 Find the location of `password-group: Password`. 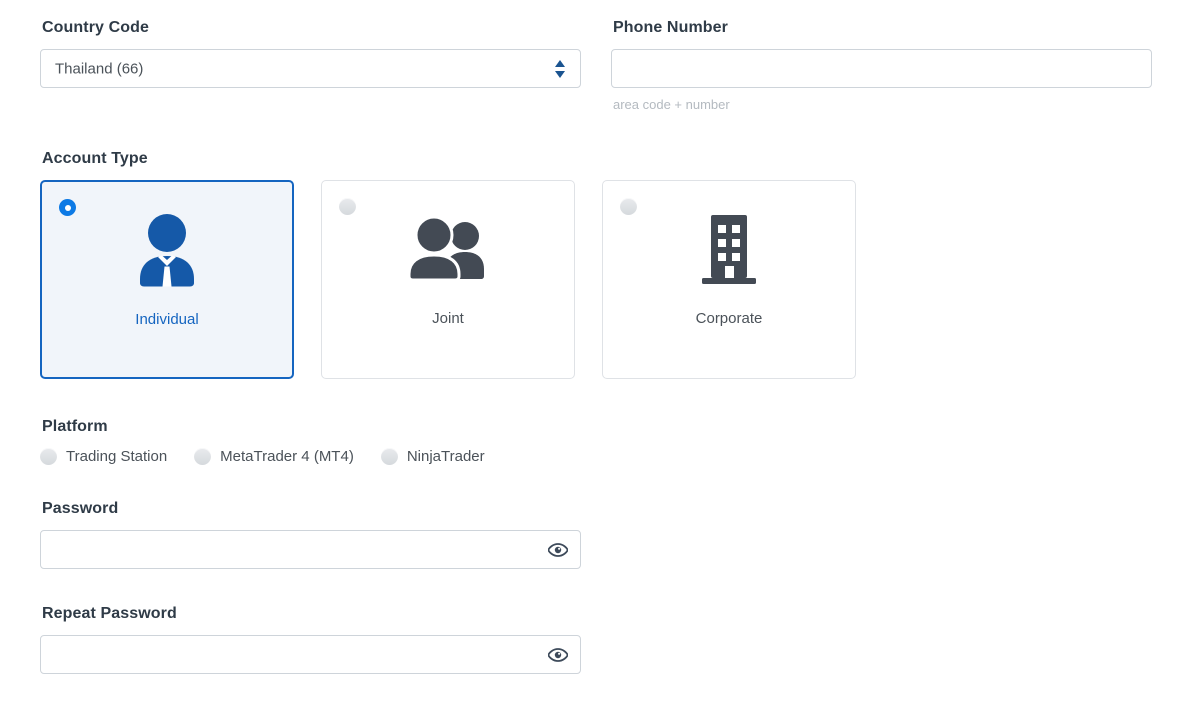

password-group: Password is located at coordinates (597, 534).